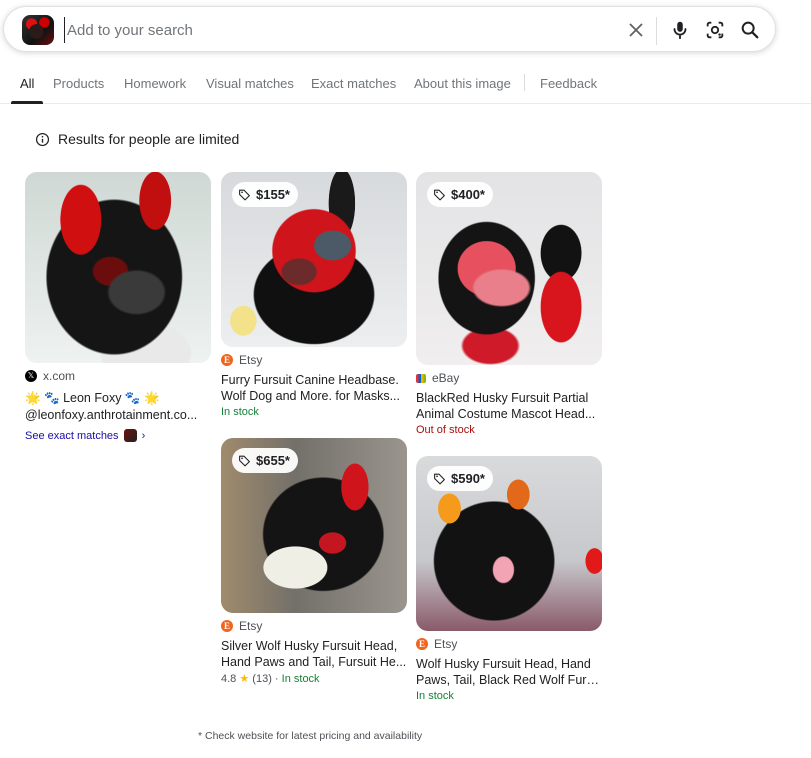 This screenshot has width=811, height=758. Describe the element at coordinates (750, 30) in the screenshot. I see `search-icon` at that location.